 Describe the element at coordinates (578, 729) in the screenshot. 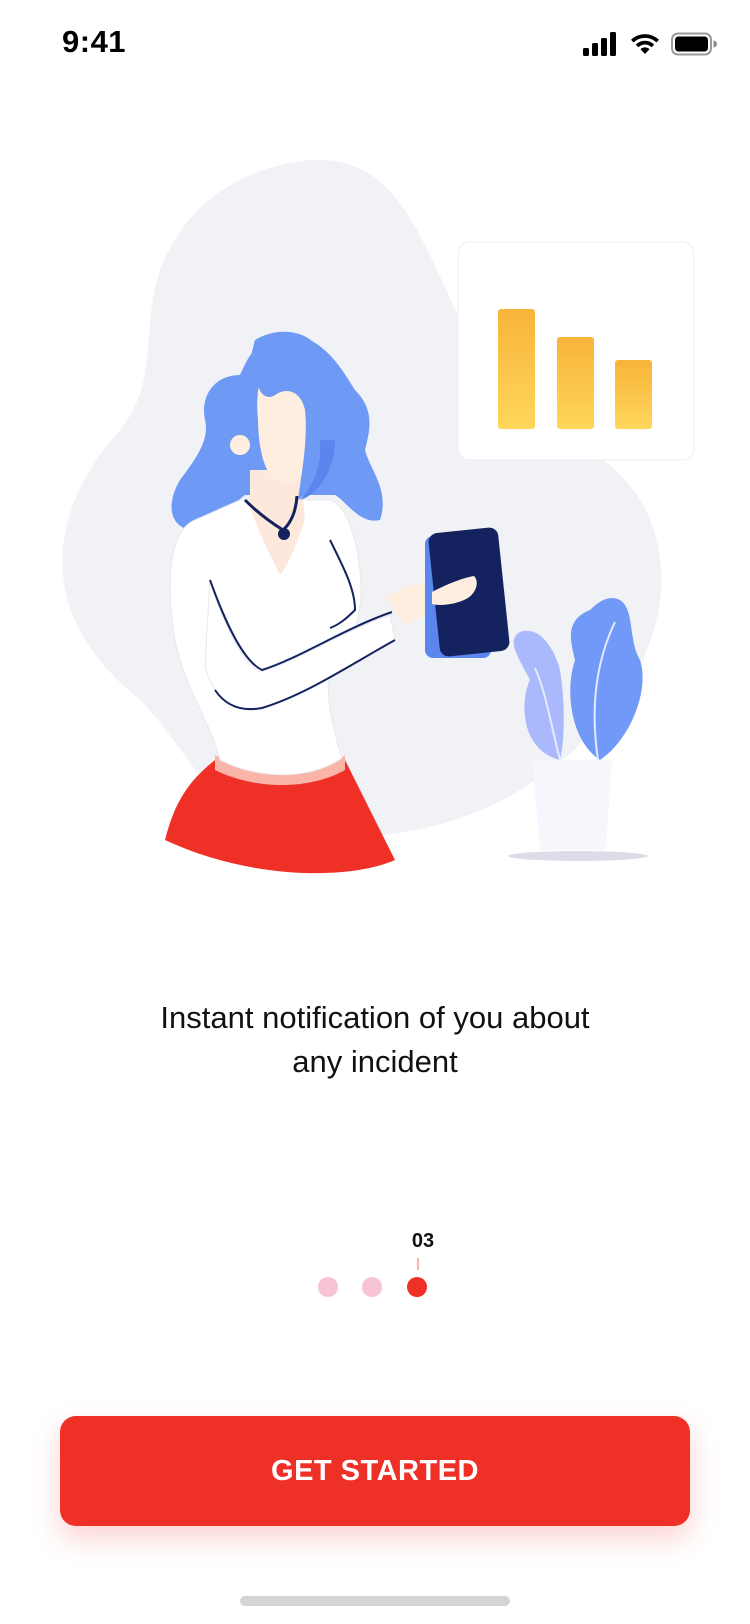

I see `potted-plant` at that location.